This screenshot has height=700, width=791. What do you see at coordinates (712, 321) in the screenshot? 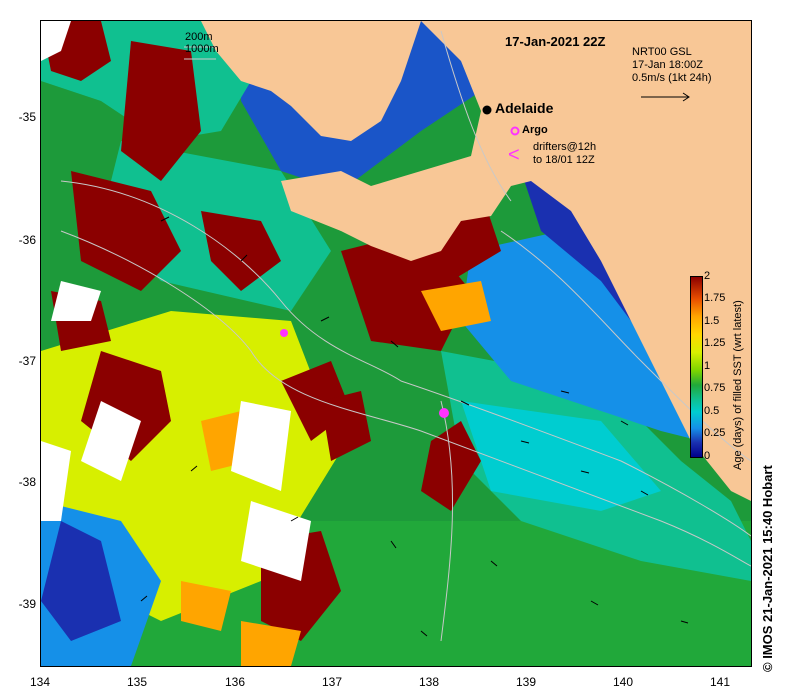
I see `colorbar-tick: 1.5` at bounding box center [712, 321].